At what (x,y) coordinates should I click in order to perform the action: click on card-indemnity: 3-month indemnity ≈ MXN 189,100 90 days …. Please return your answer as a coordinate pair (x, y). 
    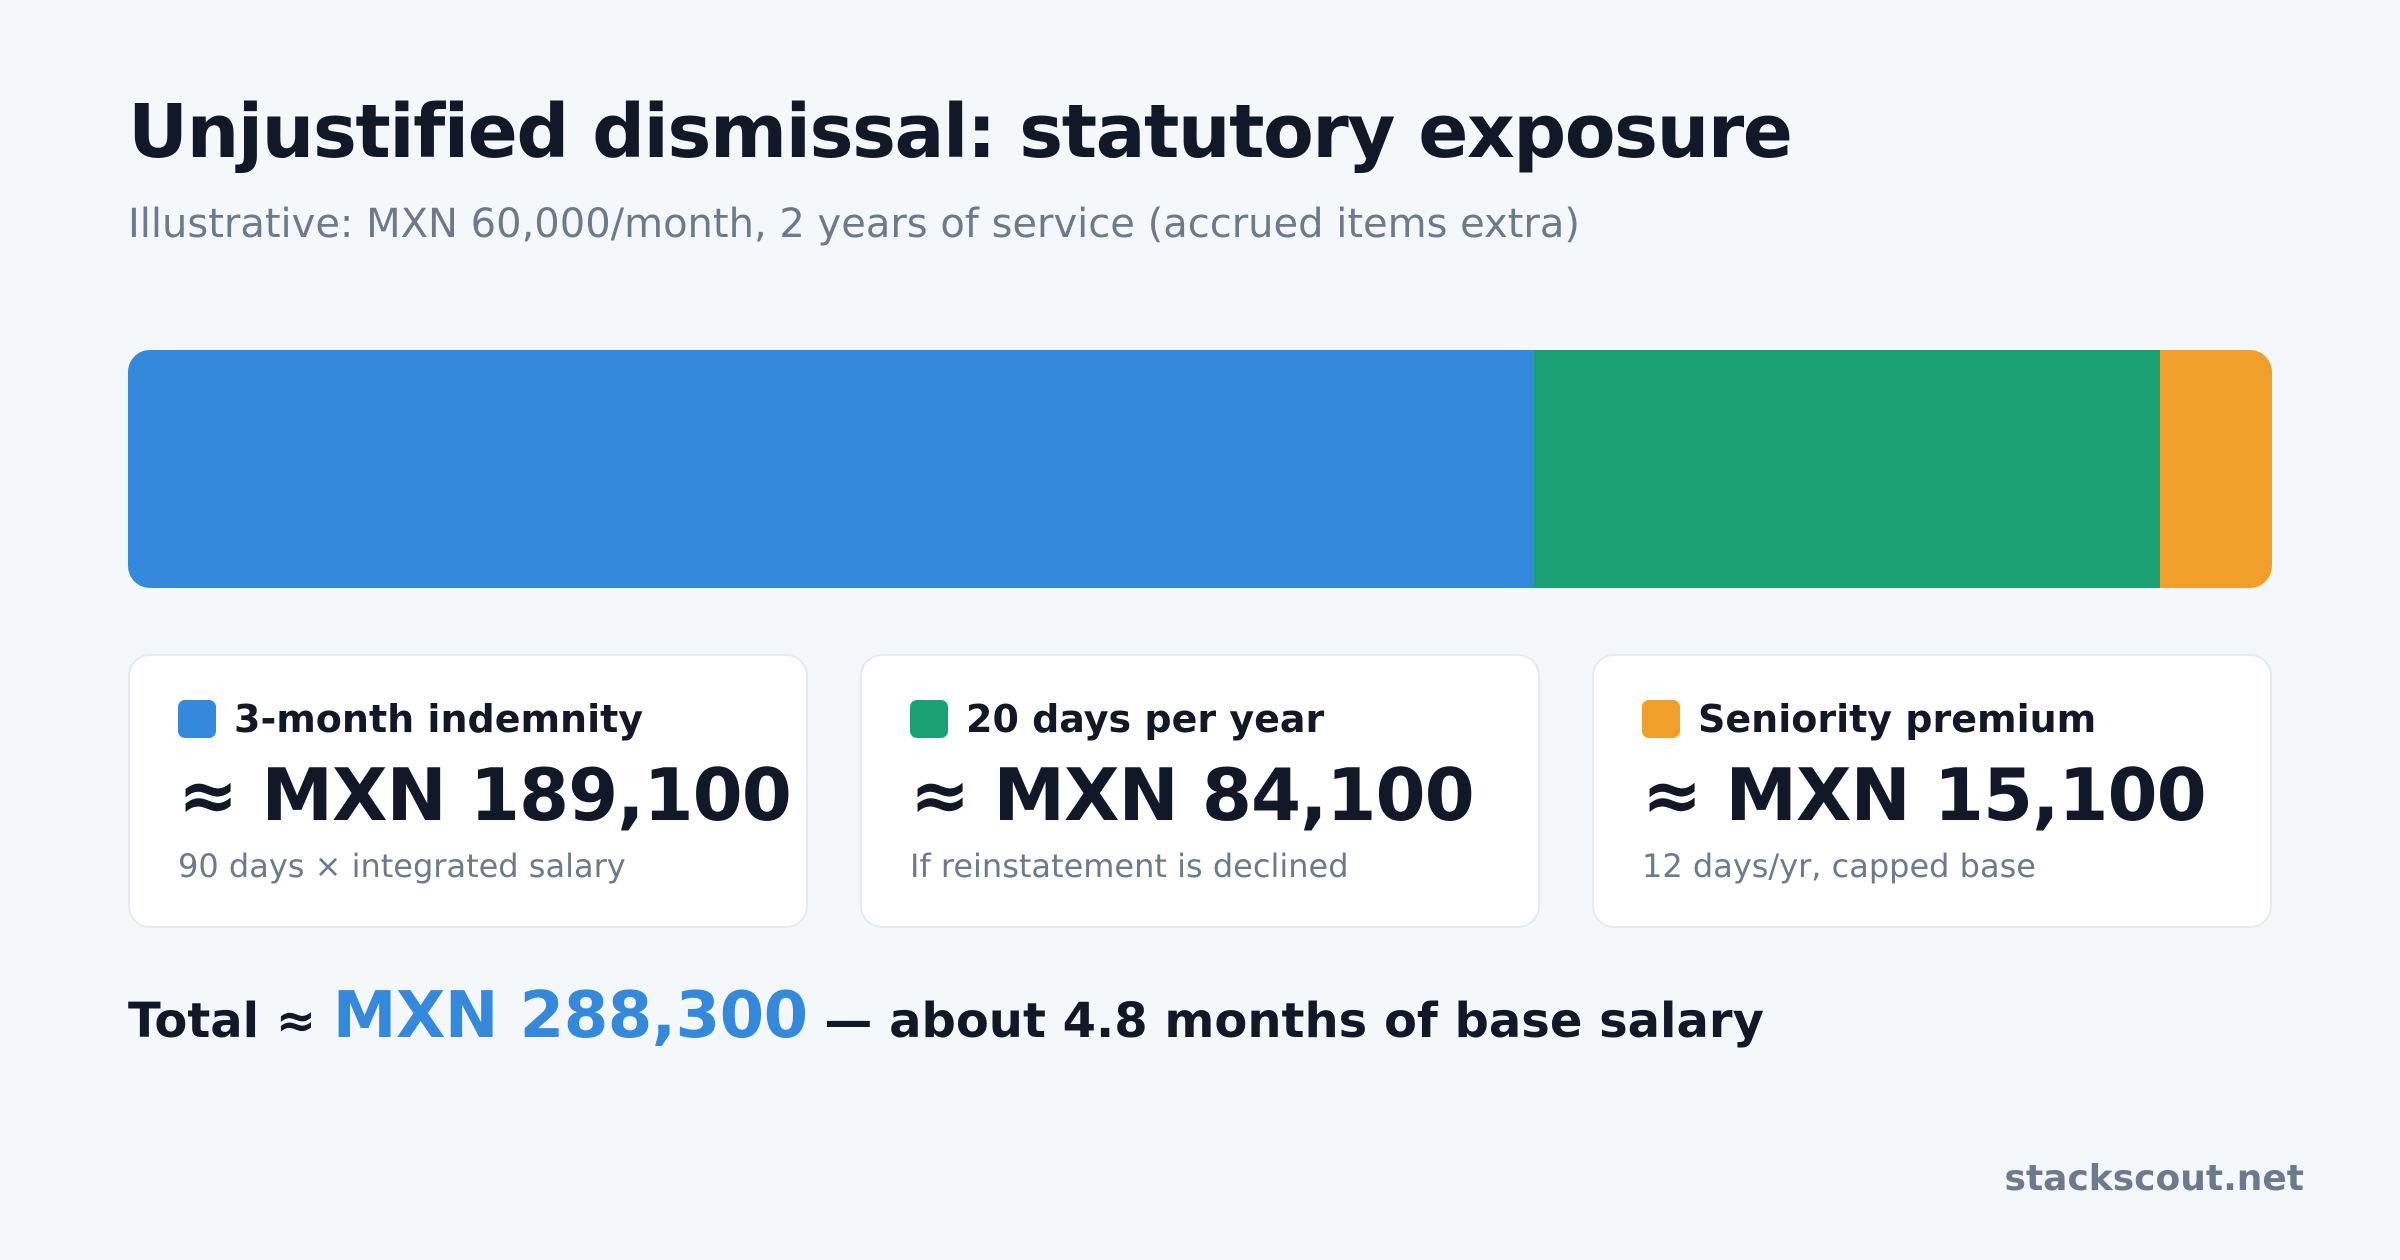
    Looking at the image, I should click on (468, 791).